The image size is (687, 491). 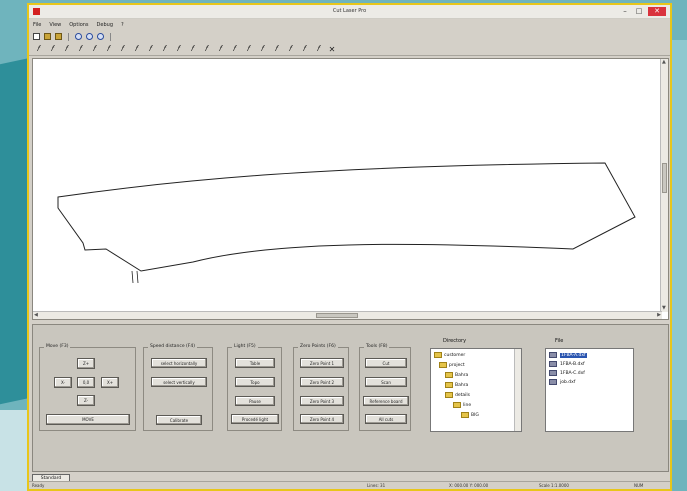 What do you see at coordinates (659, 315) in the screenshot?
I see `scroll-right-icon: ▶` at bounding box center [659, 315].